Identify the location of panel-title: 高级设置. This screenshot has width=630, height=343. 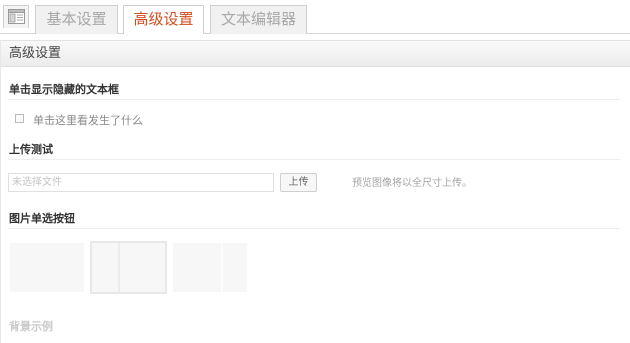
(315, 54).